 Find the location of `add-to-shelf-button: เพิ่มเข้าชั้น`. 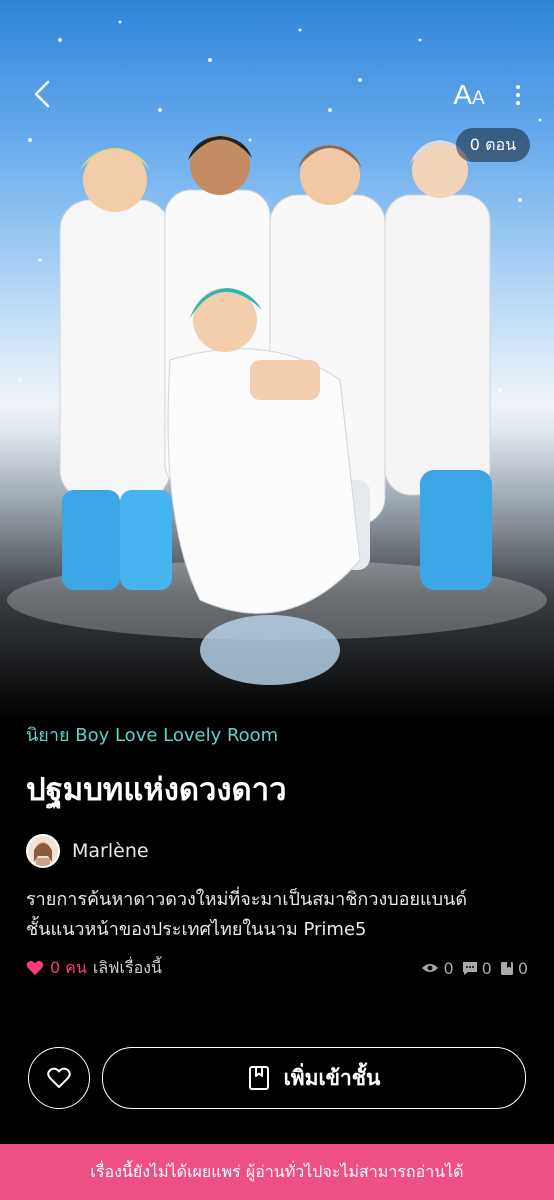

add-to-shelf-button: เพิ่มเข้าชั้น is located at coordinates (314, 1078).